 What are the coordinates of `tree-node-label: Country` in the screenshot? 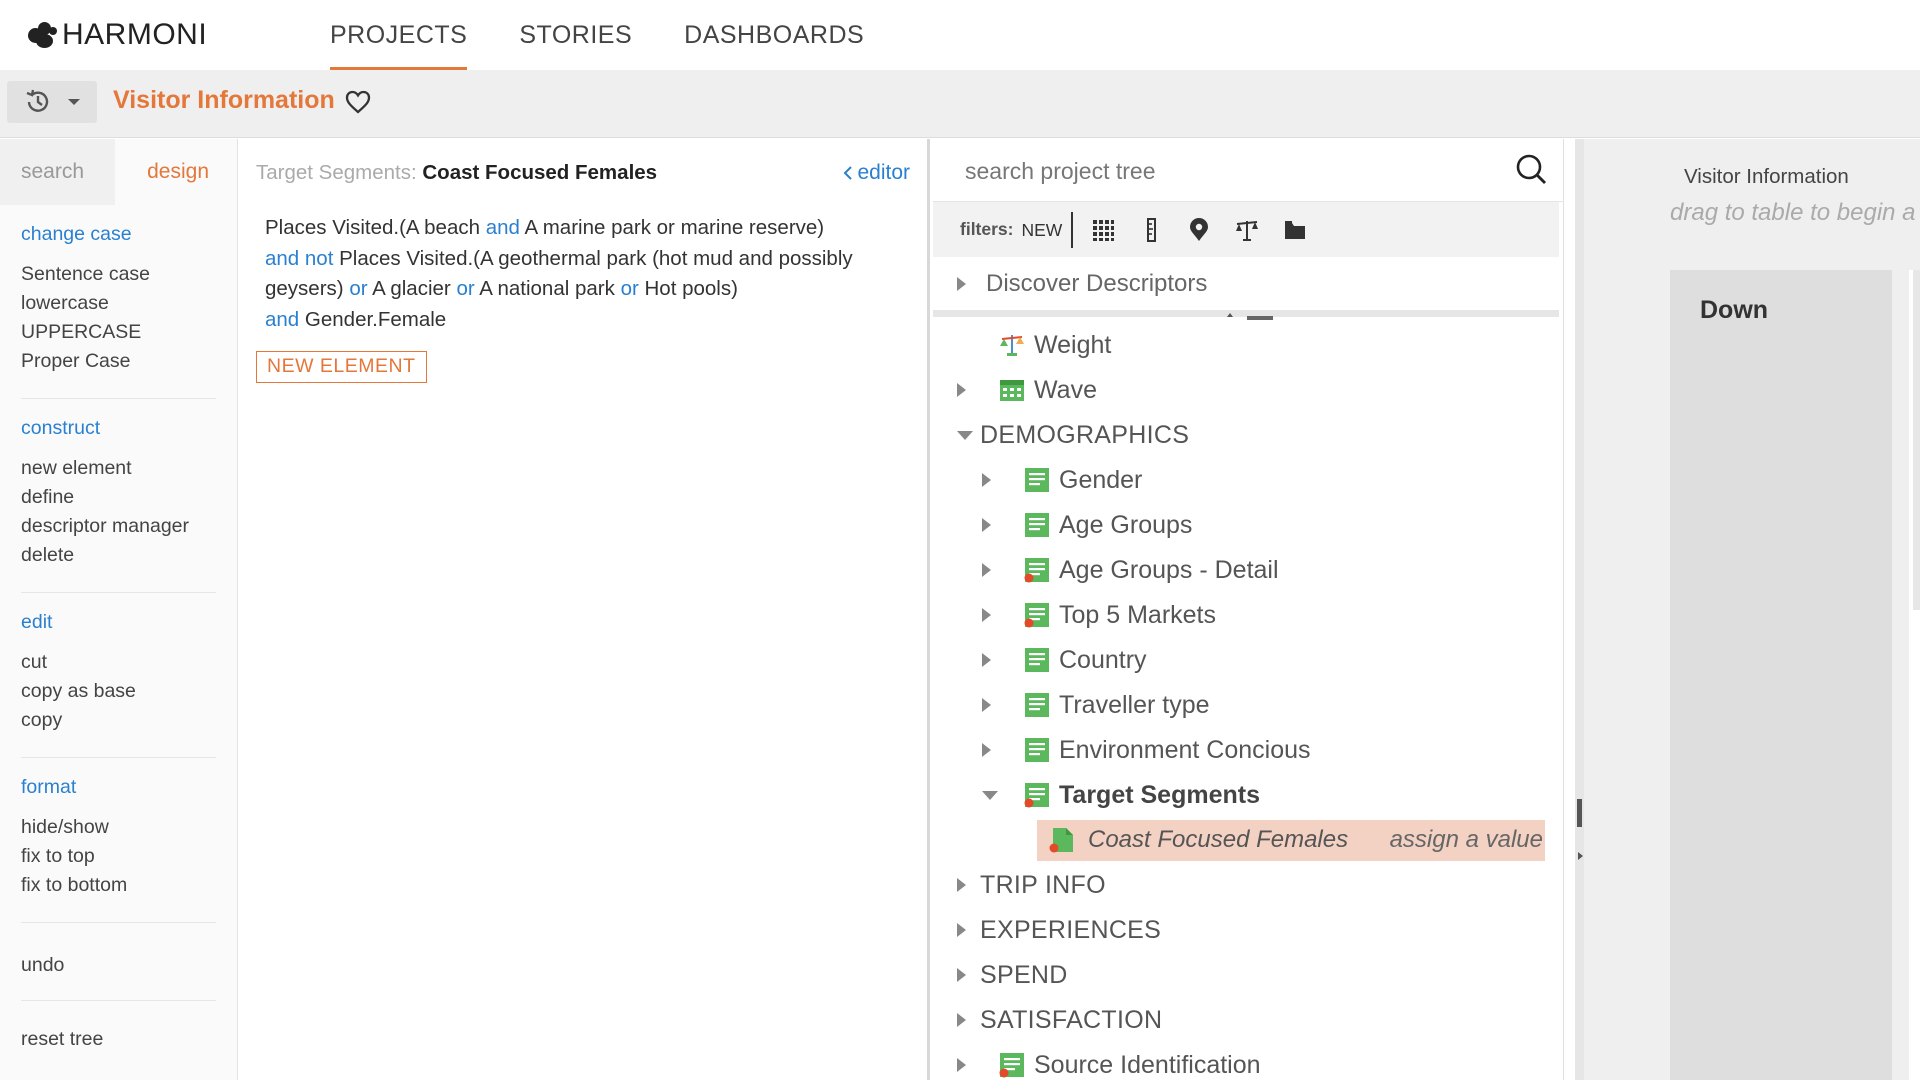 It's located at (1103, 660).